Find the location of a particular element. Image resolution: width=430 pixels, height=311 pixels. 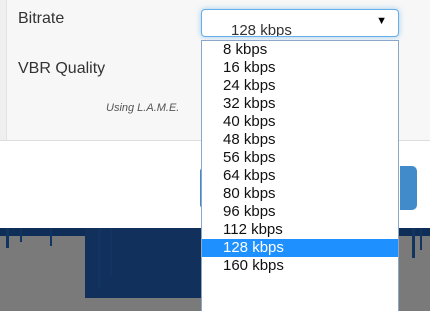

dropdown-option: 24 kbps is located at coordinates (300, 86).